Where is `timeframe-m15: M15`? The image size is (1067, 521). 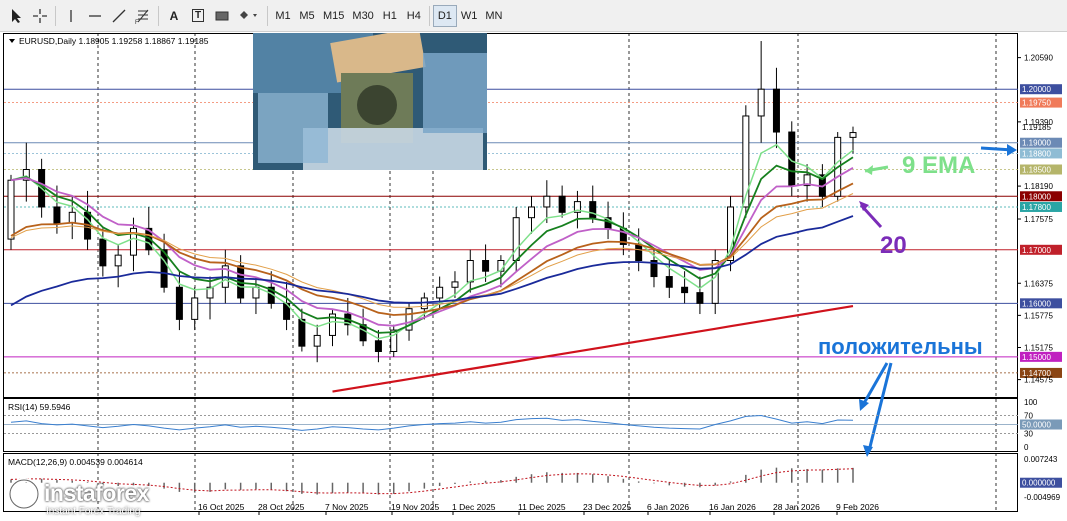 timeframe-m15: M15 is located at coordinates (333, 16).